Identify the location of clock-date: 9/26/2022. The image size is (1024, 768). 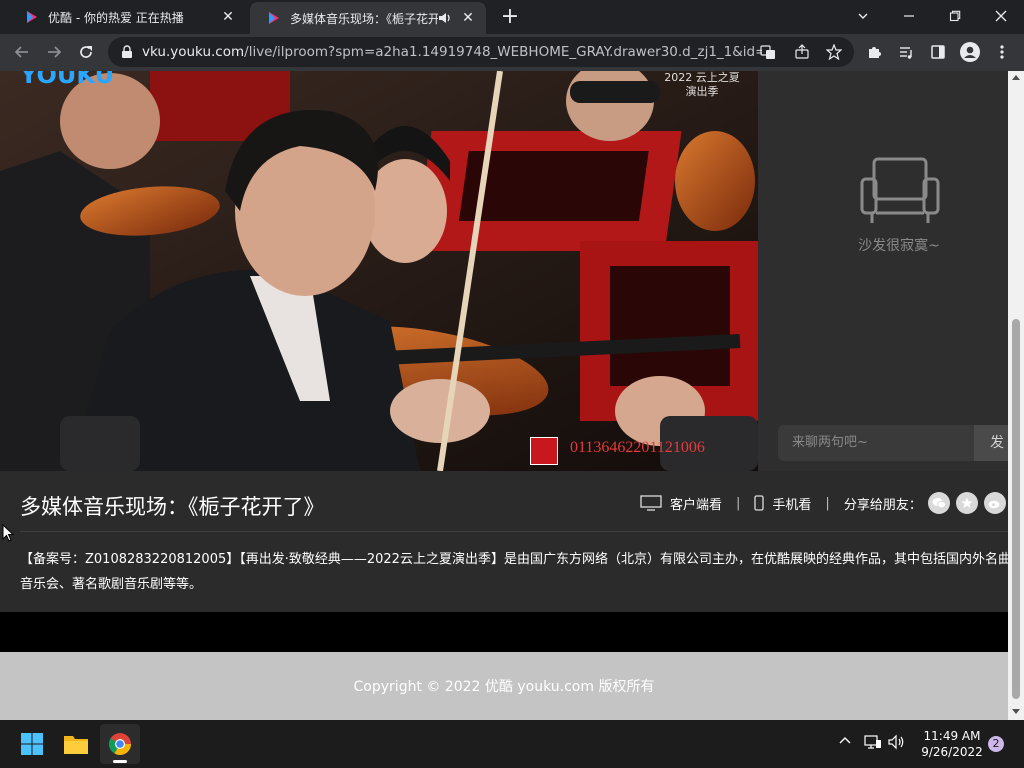
(952, 752).